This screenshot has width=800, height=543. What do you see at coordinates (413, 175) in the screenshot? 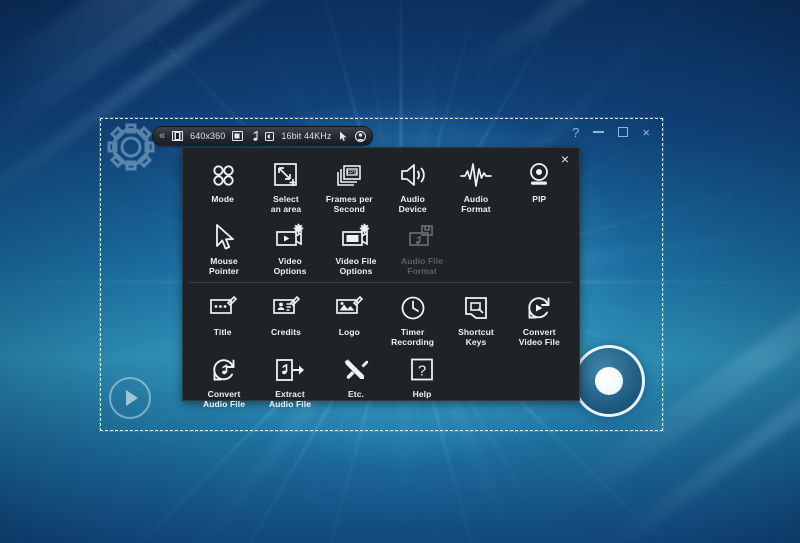
I see `speaker-icon` at bounding box center [413, 175].